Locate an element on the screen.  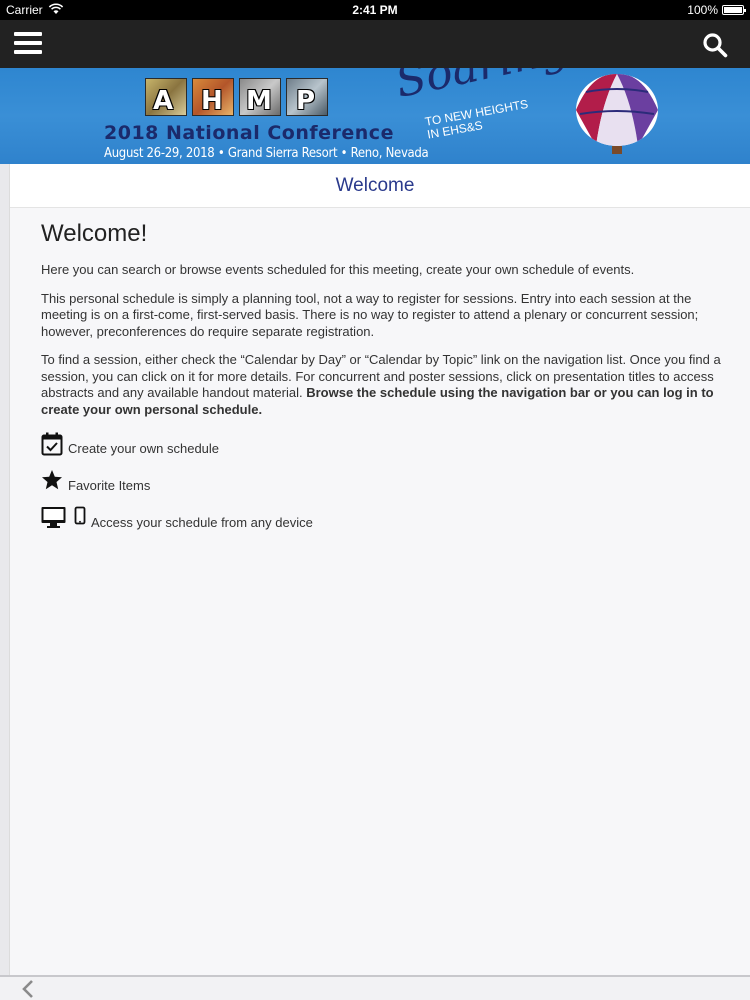
logo-letter: P is located at coordinates (306, 101).